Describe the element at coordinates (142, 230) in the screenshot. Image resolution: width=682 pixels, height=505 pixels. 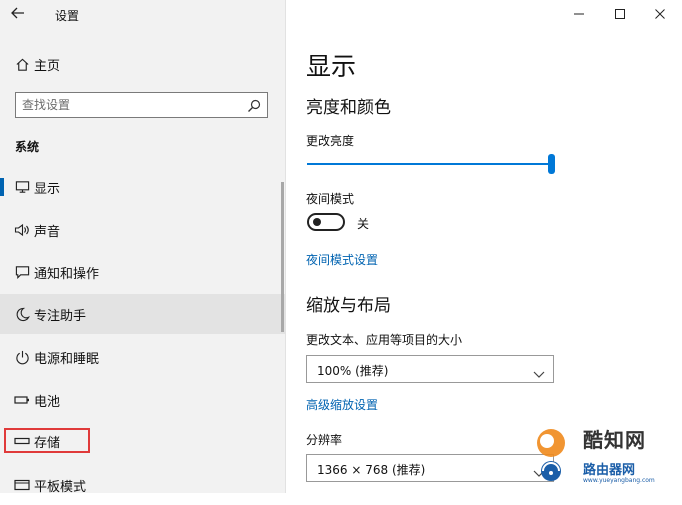
I see `sidebar-item-sound: 声音` at that location.